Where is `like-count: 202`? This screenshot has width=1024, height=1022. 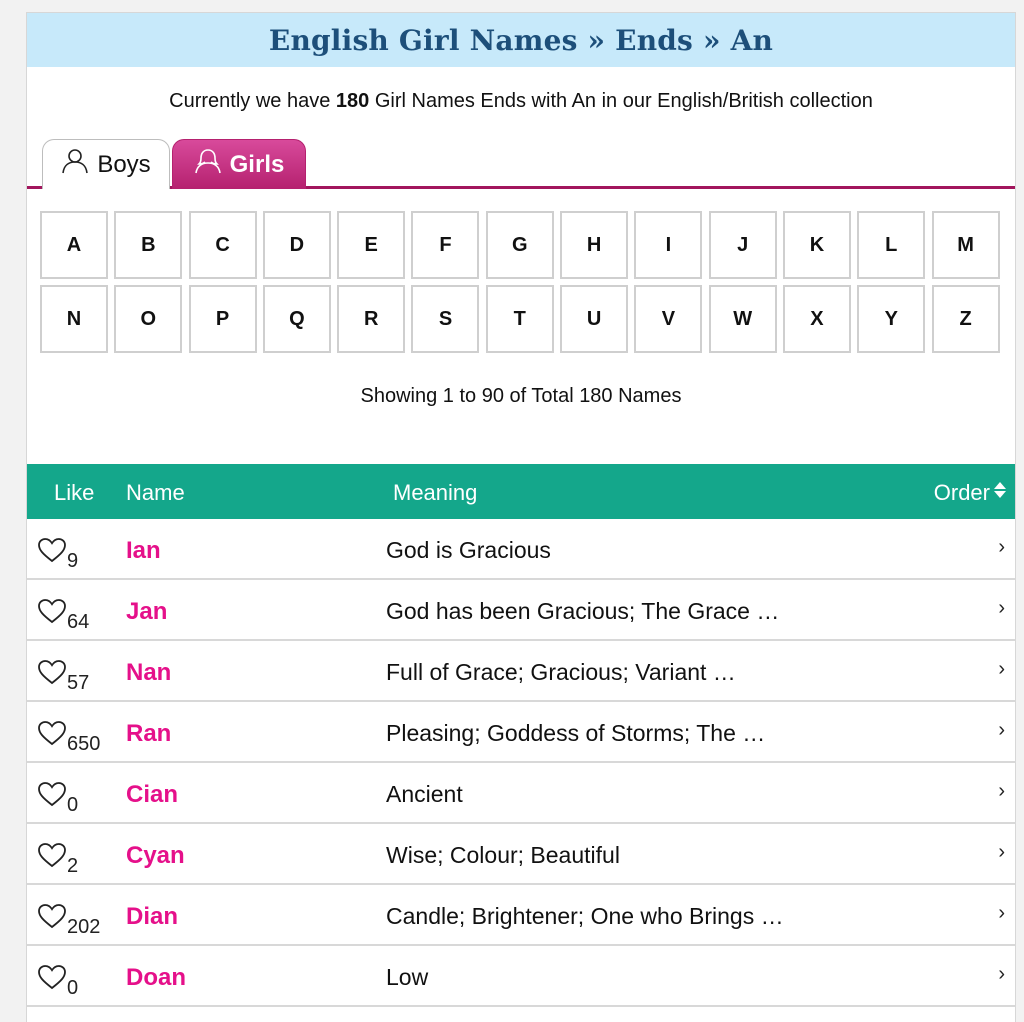 like-count: 202 is located at coordinates (84, 927).